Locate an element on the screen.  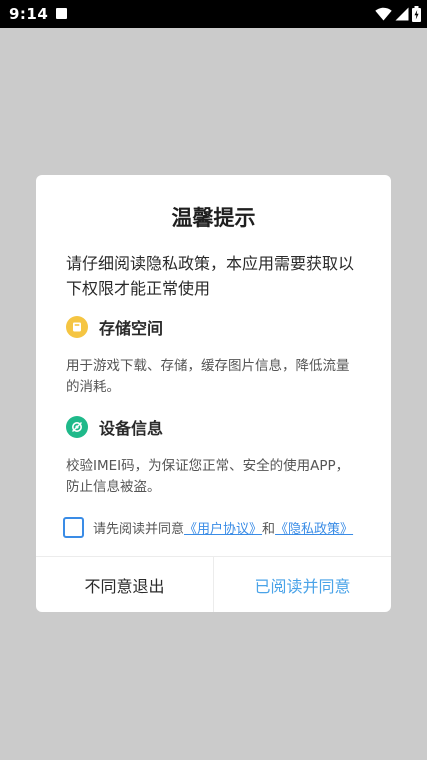
dialog-intro: 请仔细阅读隐私政策，本应用需要获取以下权限才能正常使用 is located at coordinates (210, 276).